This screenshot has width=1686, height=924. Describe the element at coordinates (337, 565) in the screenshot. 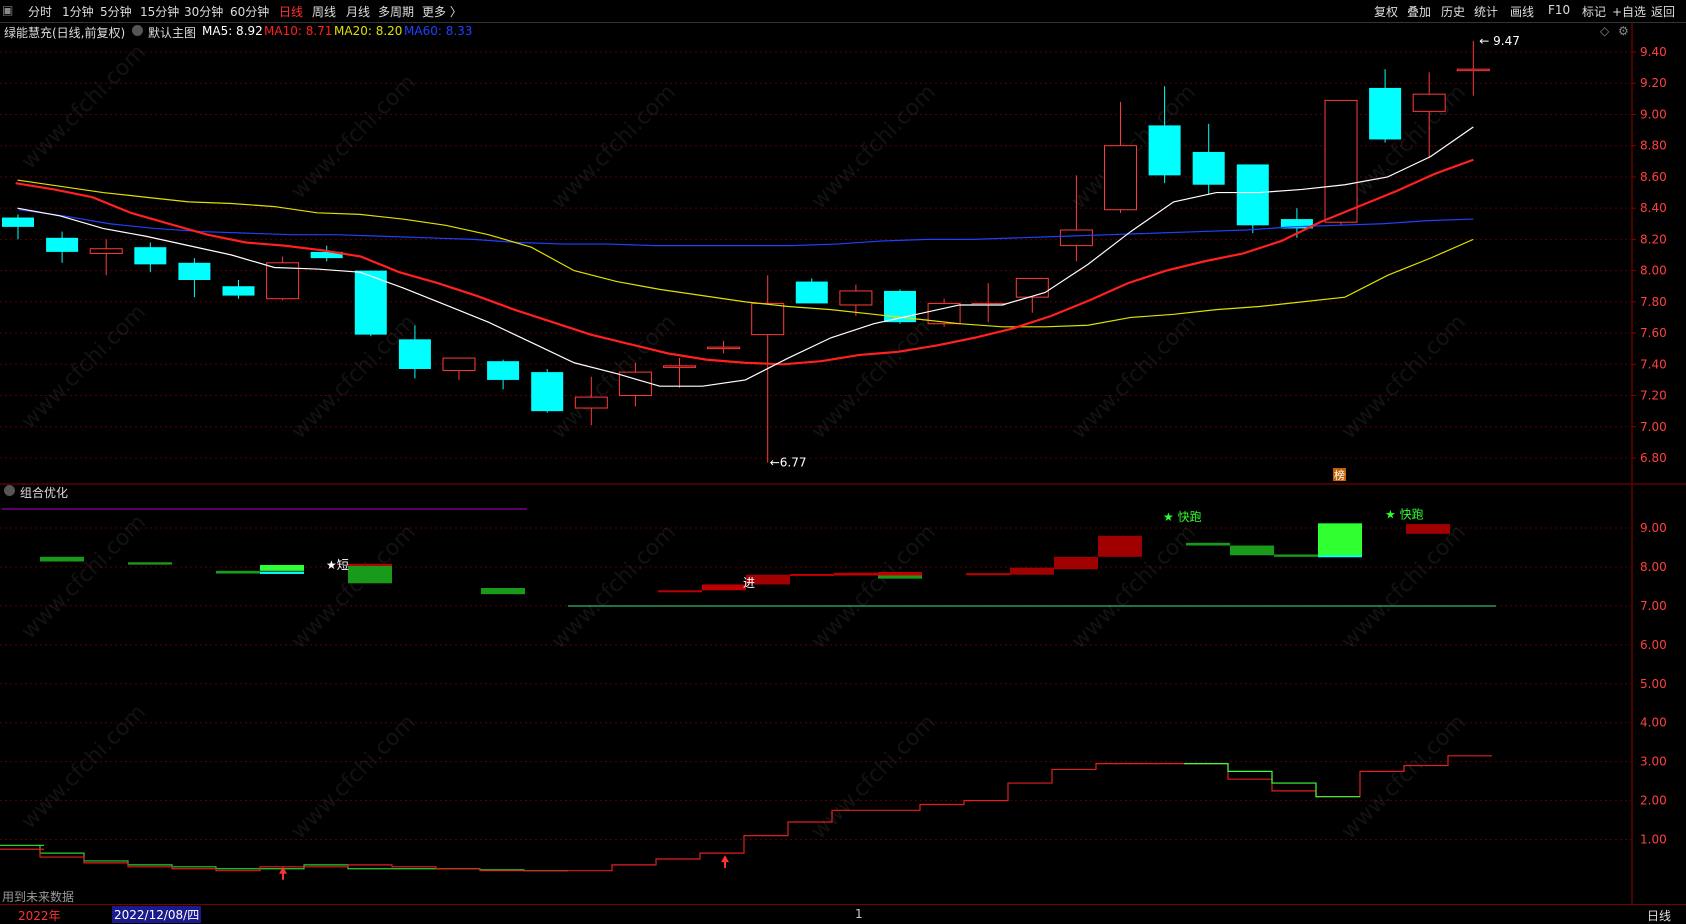

I see `short-signal-label: ★短` at that location.